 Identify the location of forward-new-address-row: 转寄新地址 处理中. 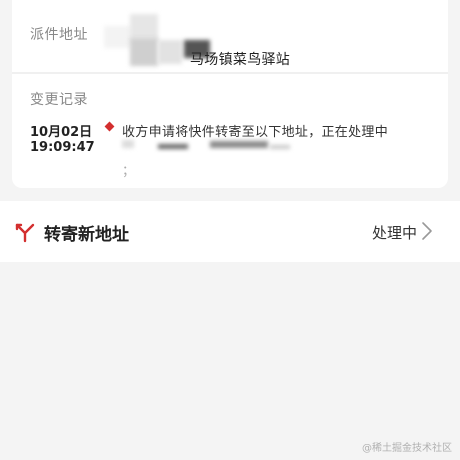
(230, 231).